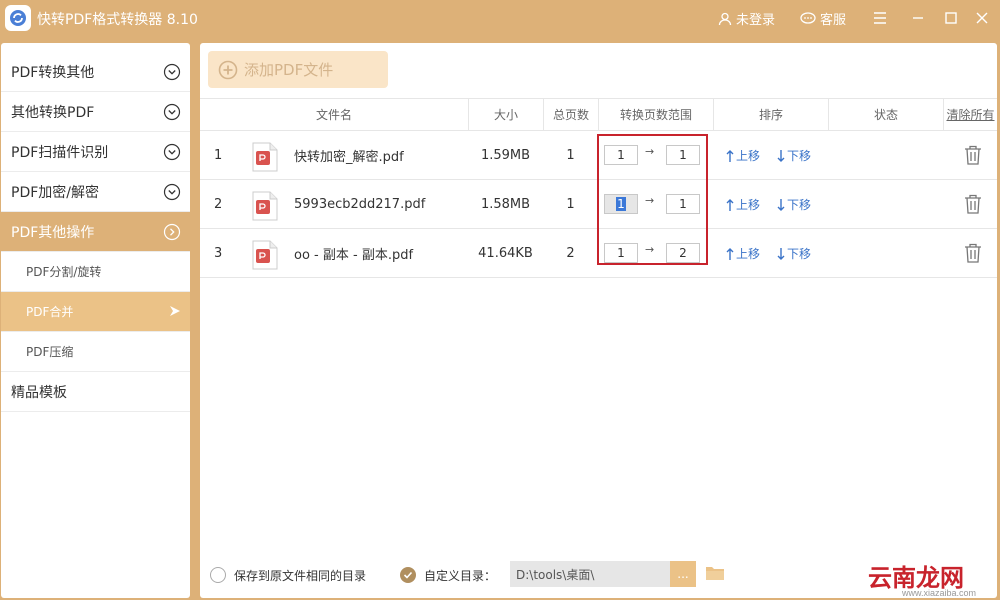 The height and width of the screenshot is (600, 1000). Describe the element at coordinates (50, 352) in the screenshot. I see `sidebar-subitem-label: PDF压缩` at that location.